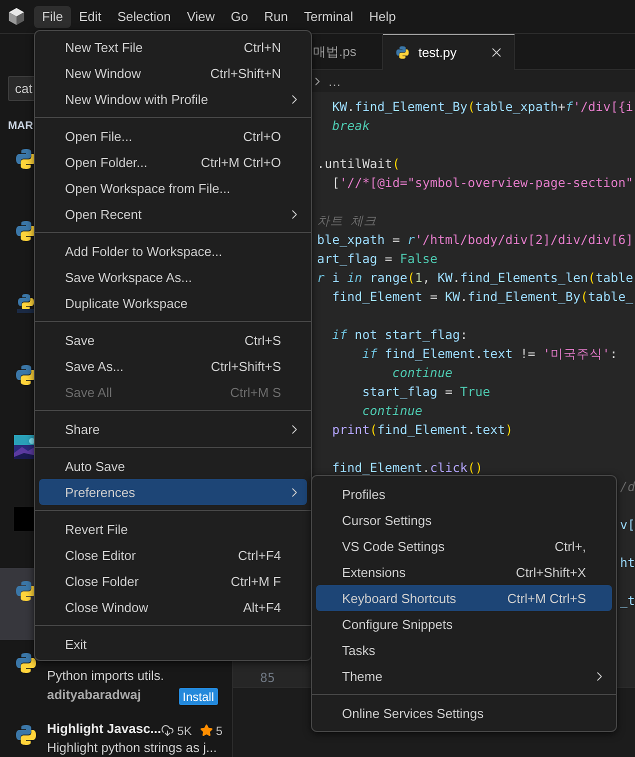 Image resolution: width=635 pixels, height=757 pixels. What do you see at coordinates (482, 107) in the screenshot?
I see `code-line: KW.find_Element_By(table_xpath+f'/div[{i` at bounding box center [482, 107].